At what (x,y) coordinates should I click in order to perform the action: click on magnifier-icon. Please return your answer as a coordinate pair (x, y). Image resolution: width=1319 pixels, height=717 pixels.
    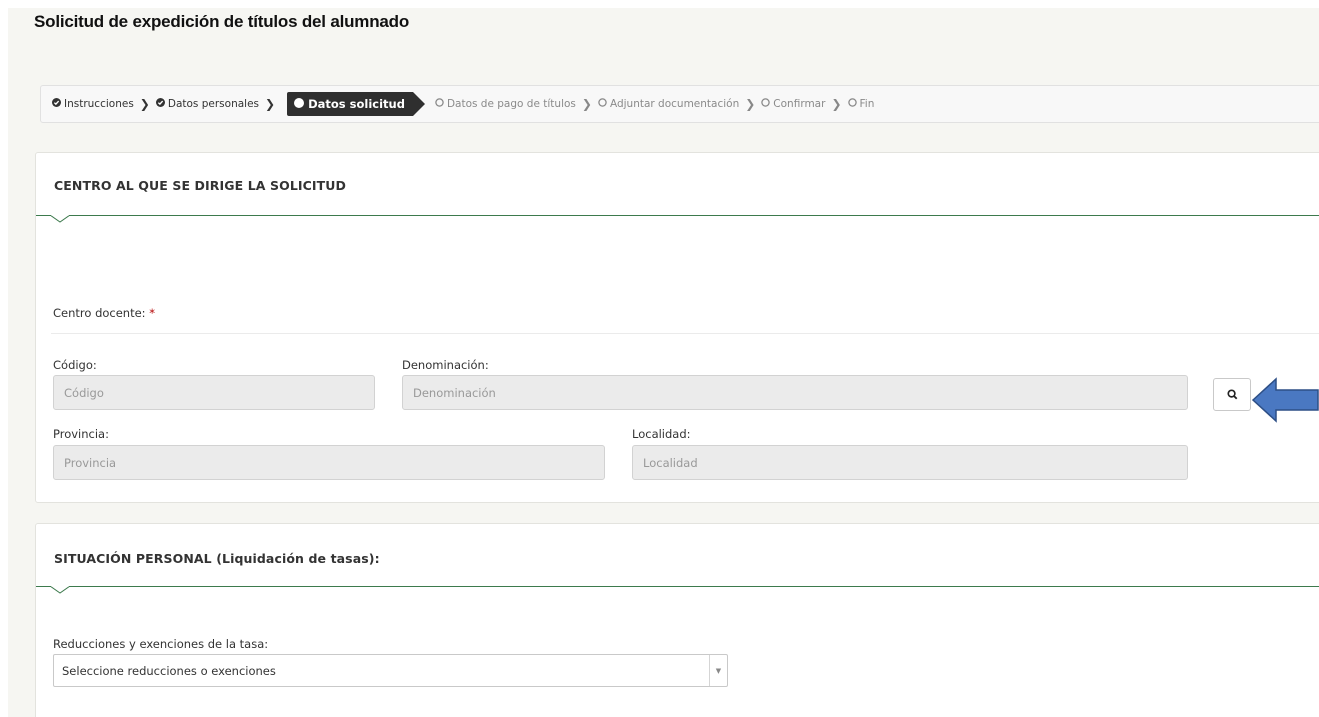
    Looking at the image, I should click on (1231, 394).